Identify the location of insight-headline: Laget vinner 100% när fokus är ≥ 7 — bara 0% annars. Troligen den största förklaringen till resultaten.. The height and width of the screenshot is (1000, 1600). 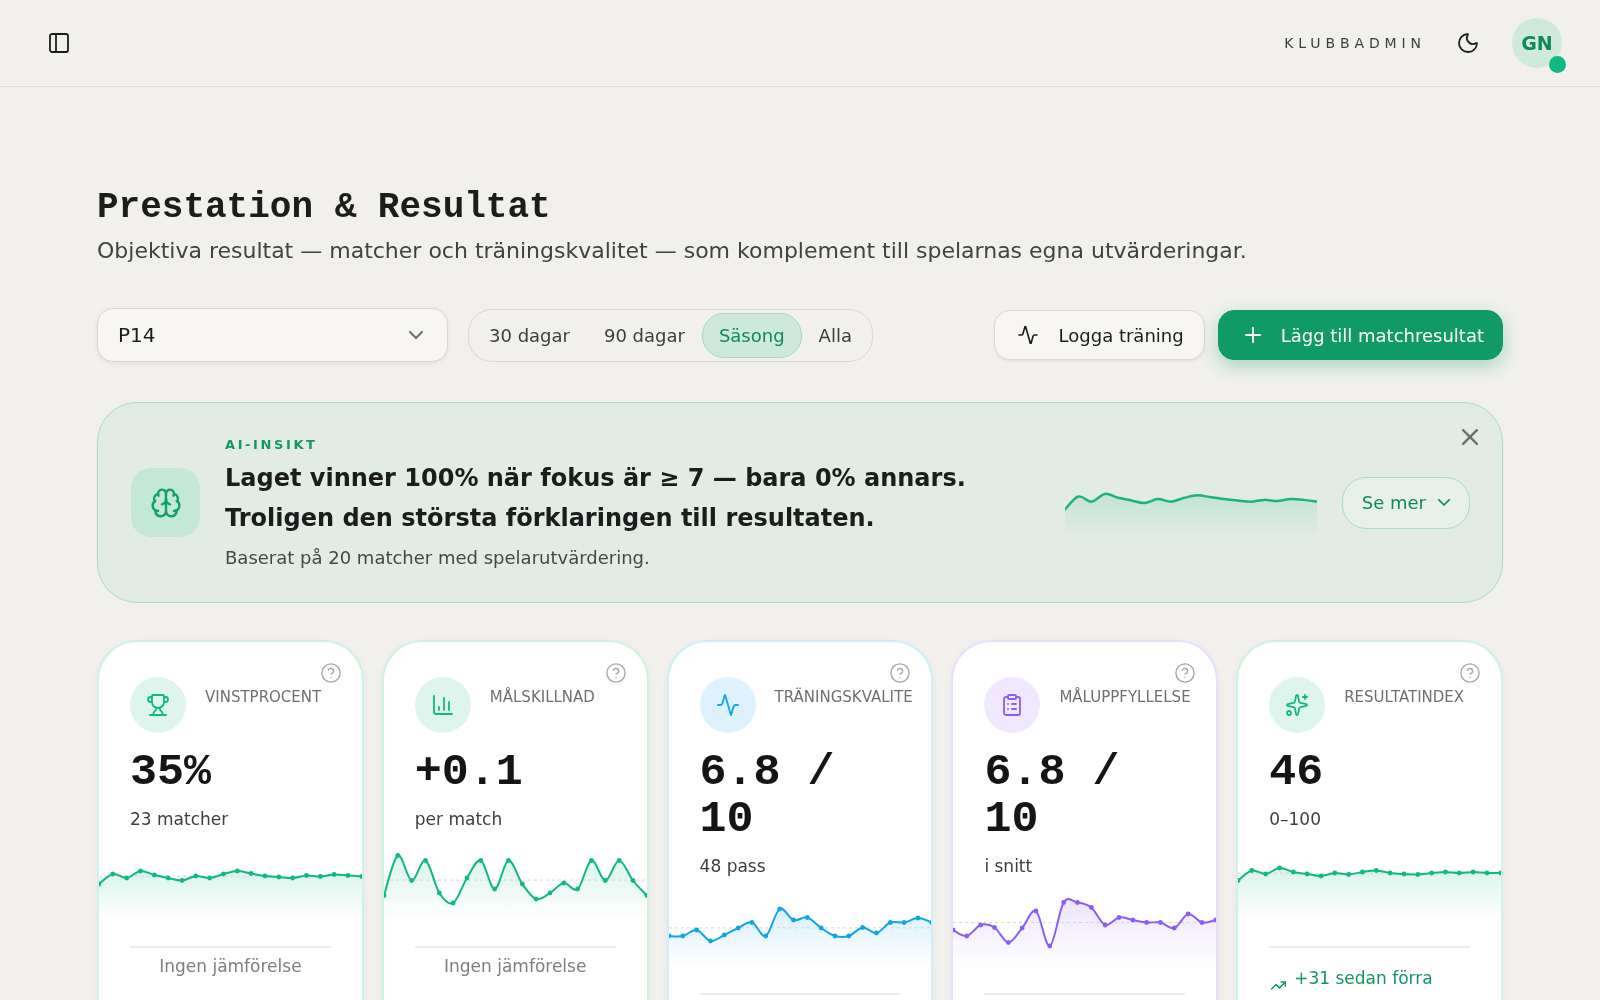
(596, 498).